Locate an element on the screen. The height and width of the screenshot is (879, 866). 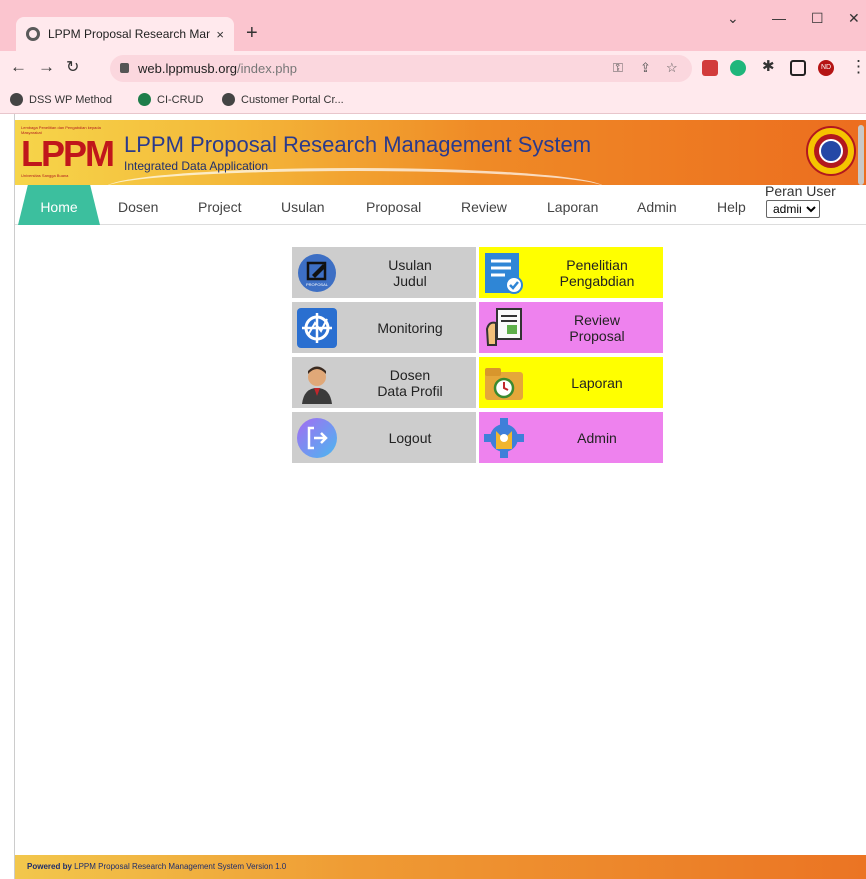
browser-tab: LPPM Proposal Research Manage × is located at coordinates (125, 34).